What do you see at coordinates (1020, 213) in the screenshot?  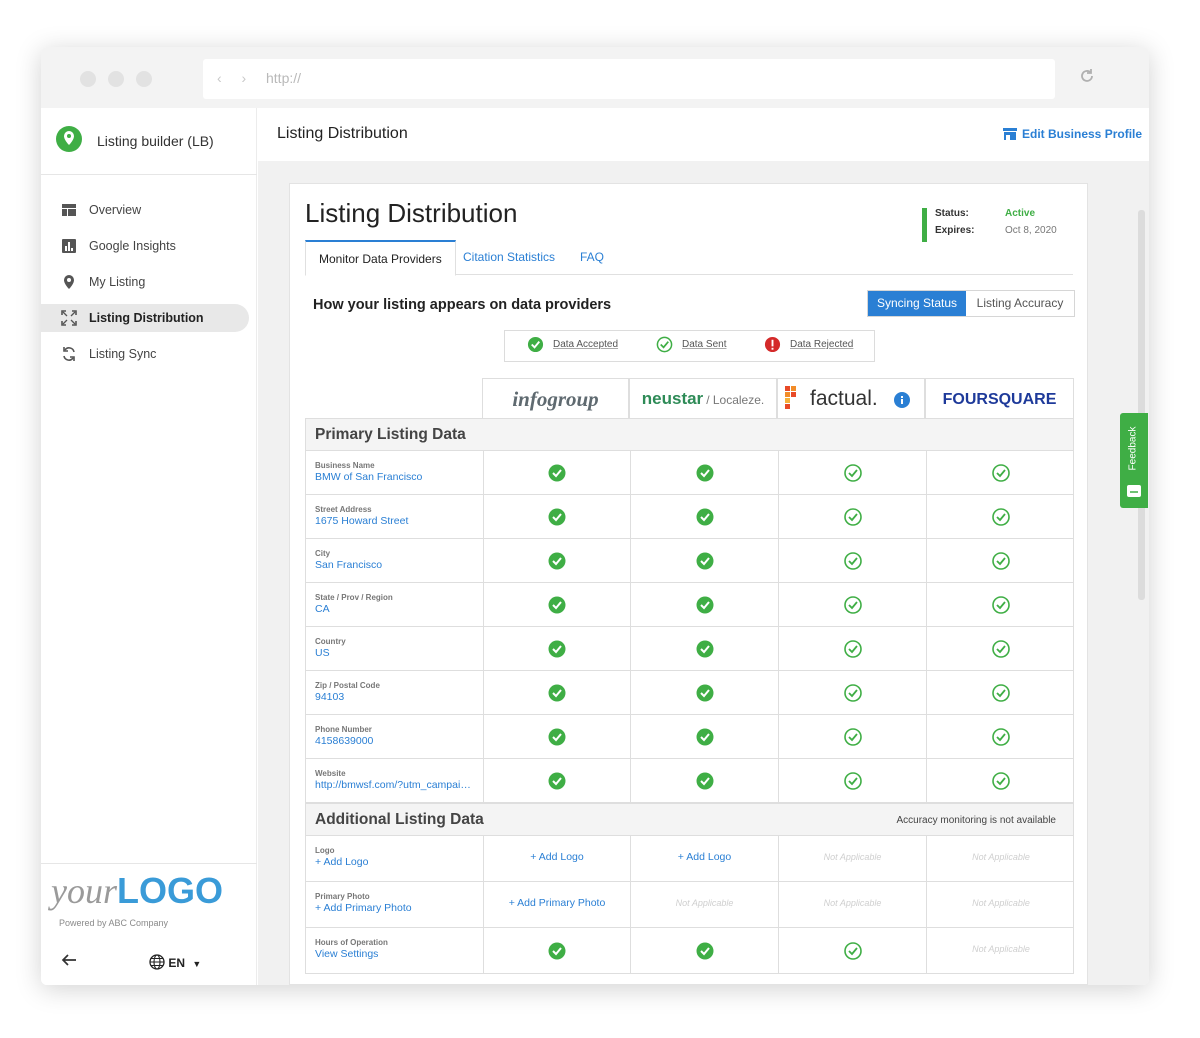 I see `status-badge: Active` at bounding box center [1020, 213].